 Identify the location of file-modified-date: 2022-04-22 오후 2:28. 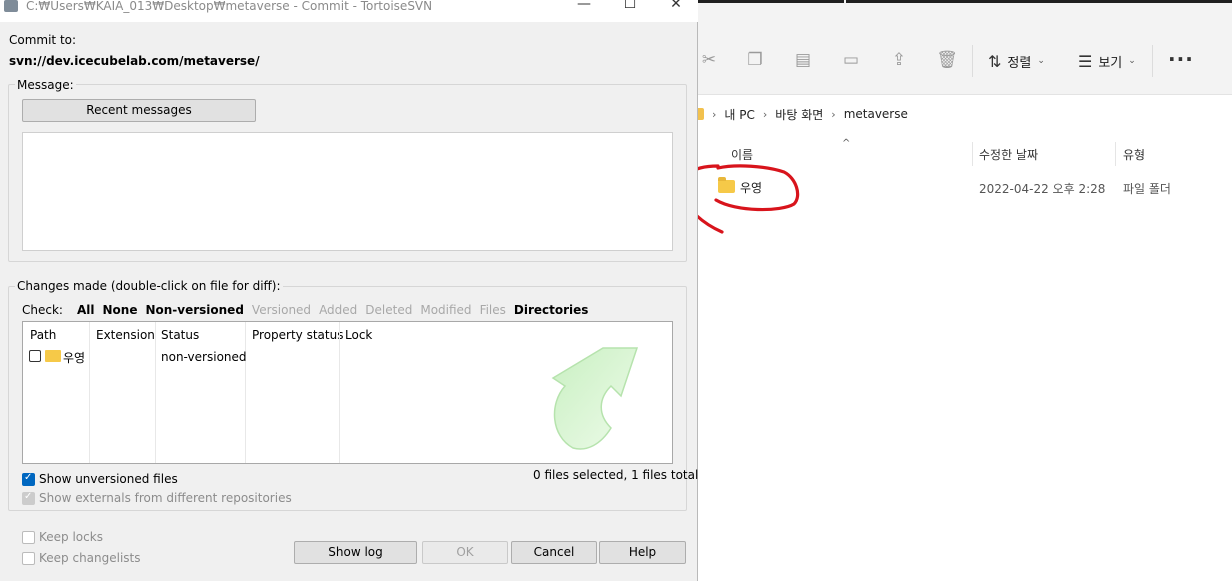
(1042, 189).